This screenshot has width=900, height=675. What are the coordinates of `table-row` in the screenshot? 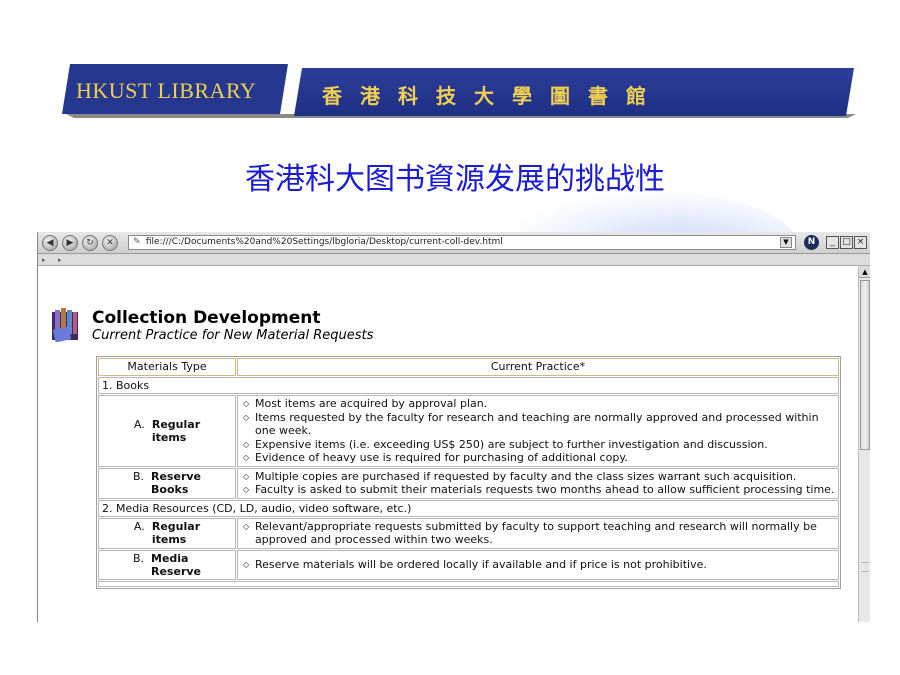 It's located at (468, 583).